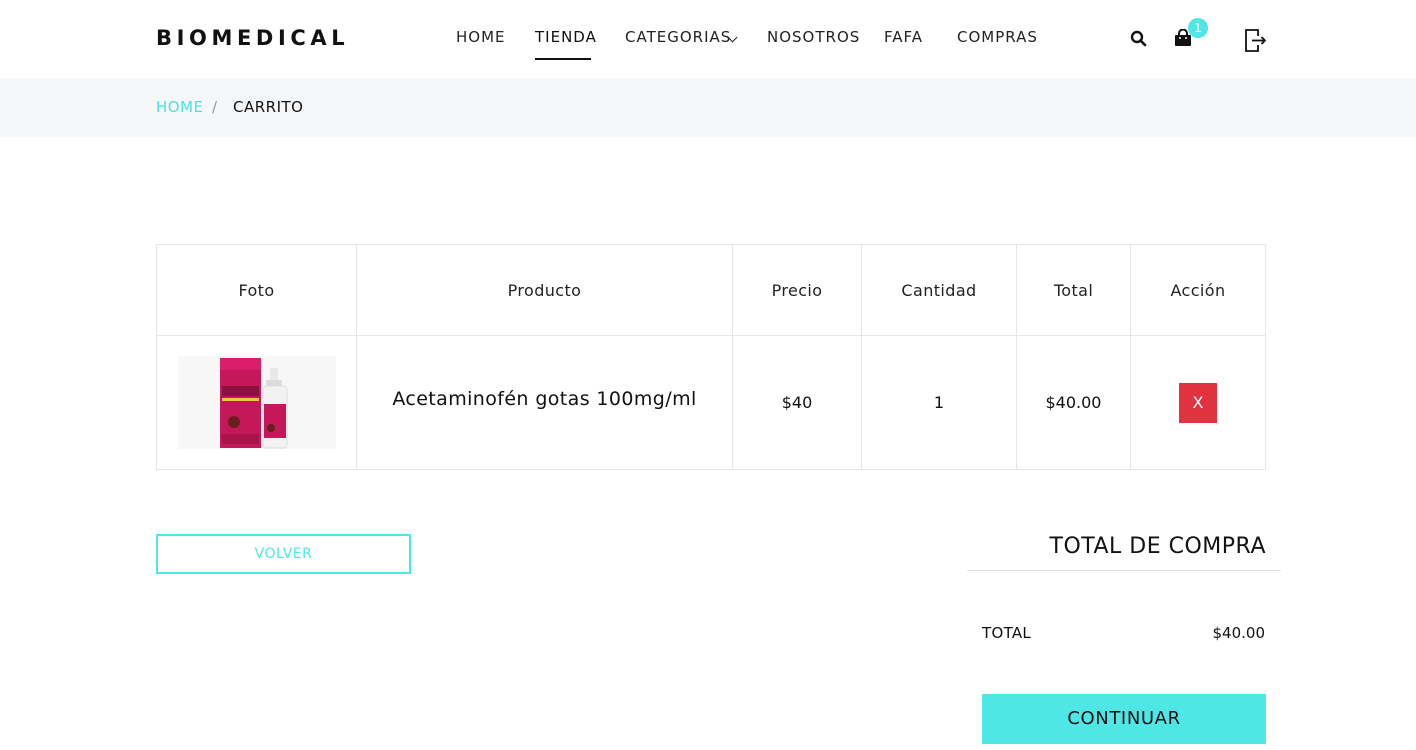  What do you see at coordinates (1198, 28) in the screenshot?
I see `cart-count-badge: 1` at bounding box center [1198, 28].